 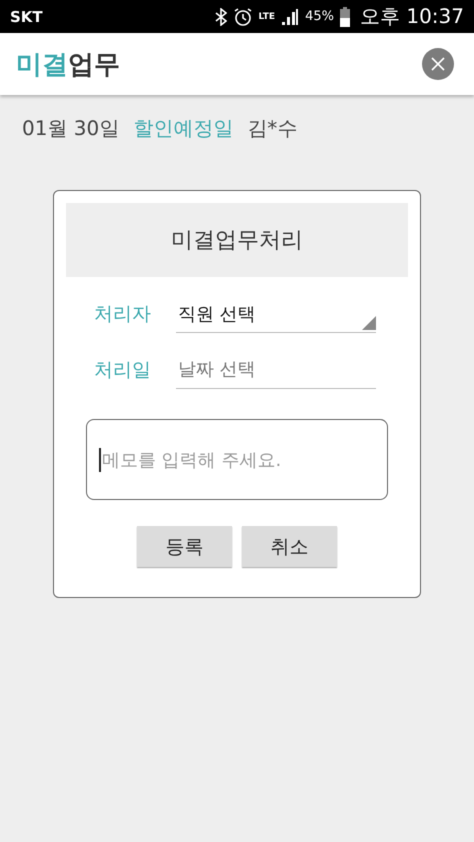 I want to click on dialog-title: 미결업무처리, so click(x=237, y=240).